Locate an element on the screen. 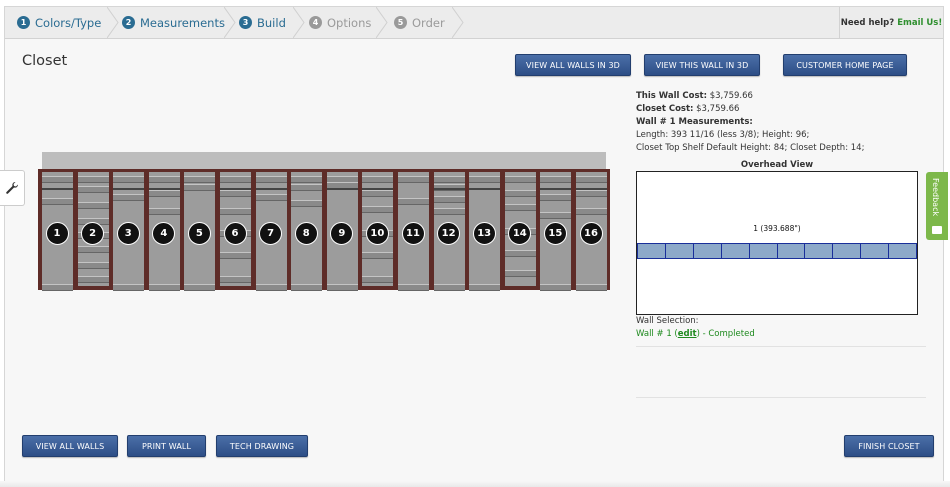 Image resolution: width=950 pixels, height=487 pixels. tools-button is located at coordinates (12, 188).